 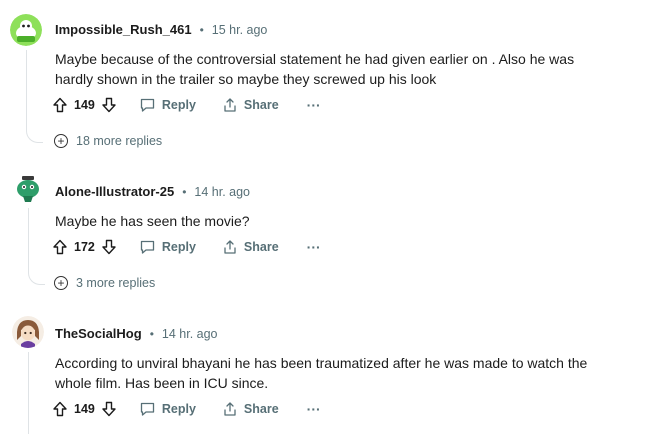 I want to click on vote-count: 172, so click(x=84, y=247).